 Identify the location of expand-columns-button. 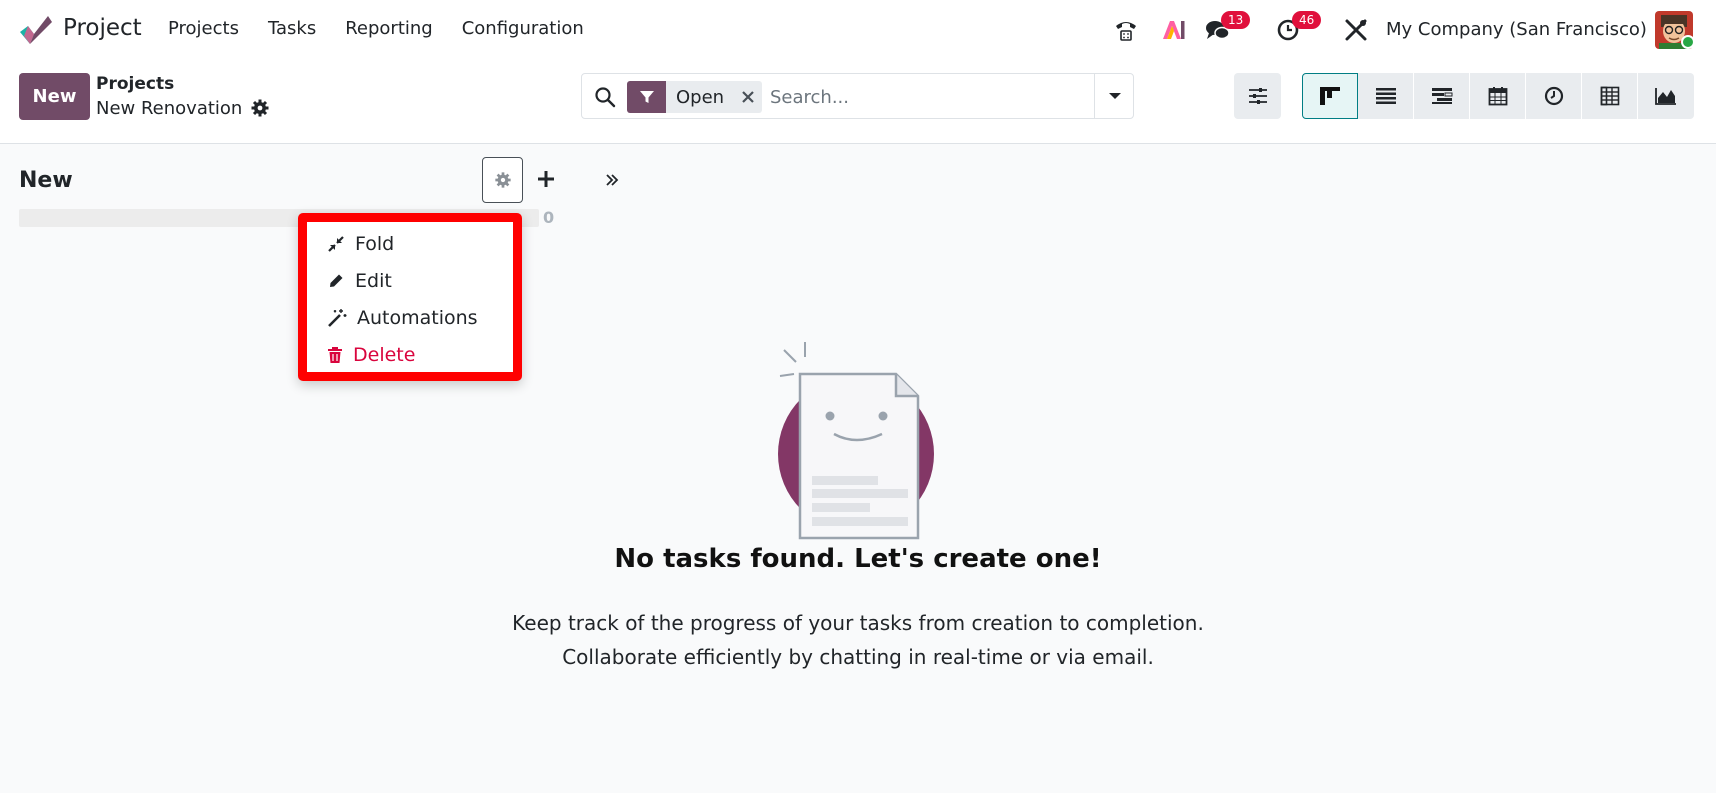
(612, 180).